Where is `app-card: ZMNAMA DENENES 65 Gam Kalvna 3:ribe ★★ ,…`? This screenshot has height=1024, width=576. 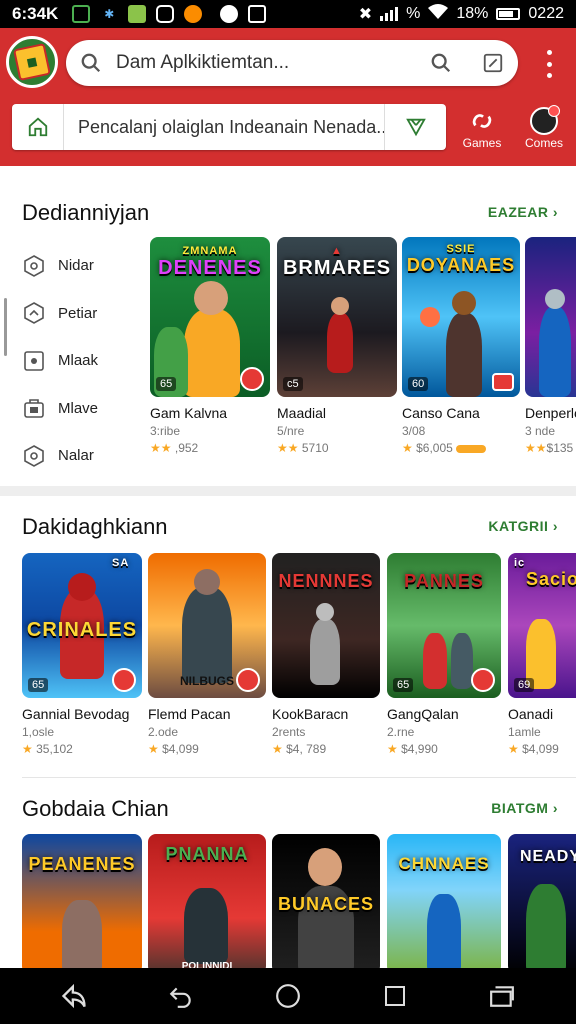
app-card: ZMNAMA DENENES 65 Gam Kalvna 3:ribe ★★ ,… is located at coordinates (210, 346).